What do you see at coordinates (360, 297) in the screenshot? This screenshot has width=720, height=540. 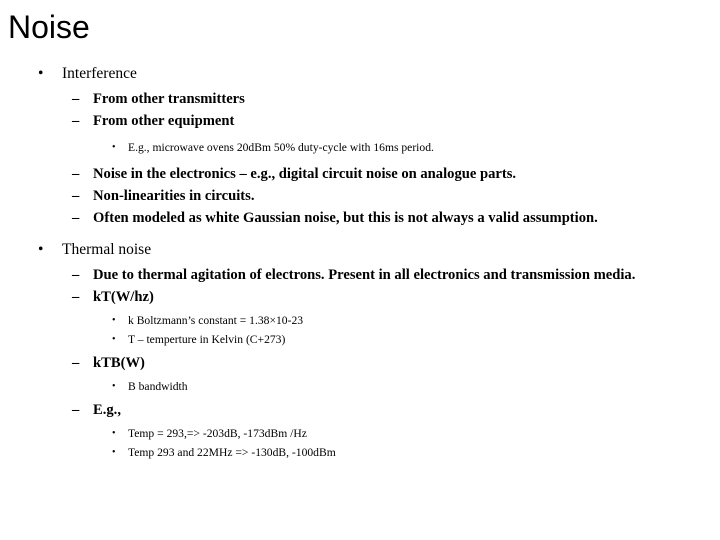 I see `list-item: – kT(W/hz)` at bounding box center [360, 297].